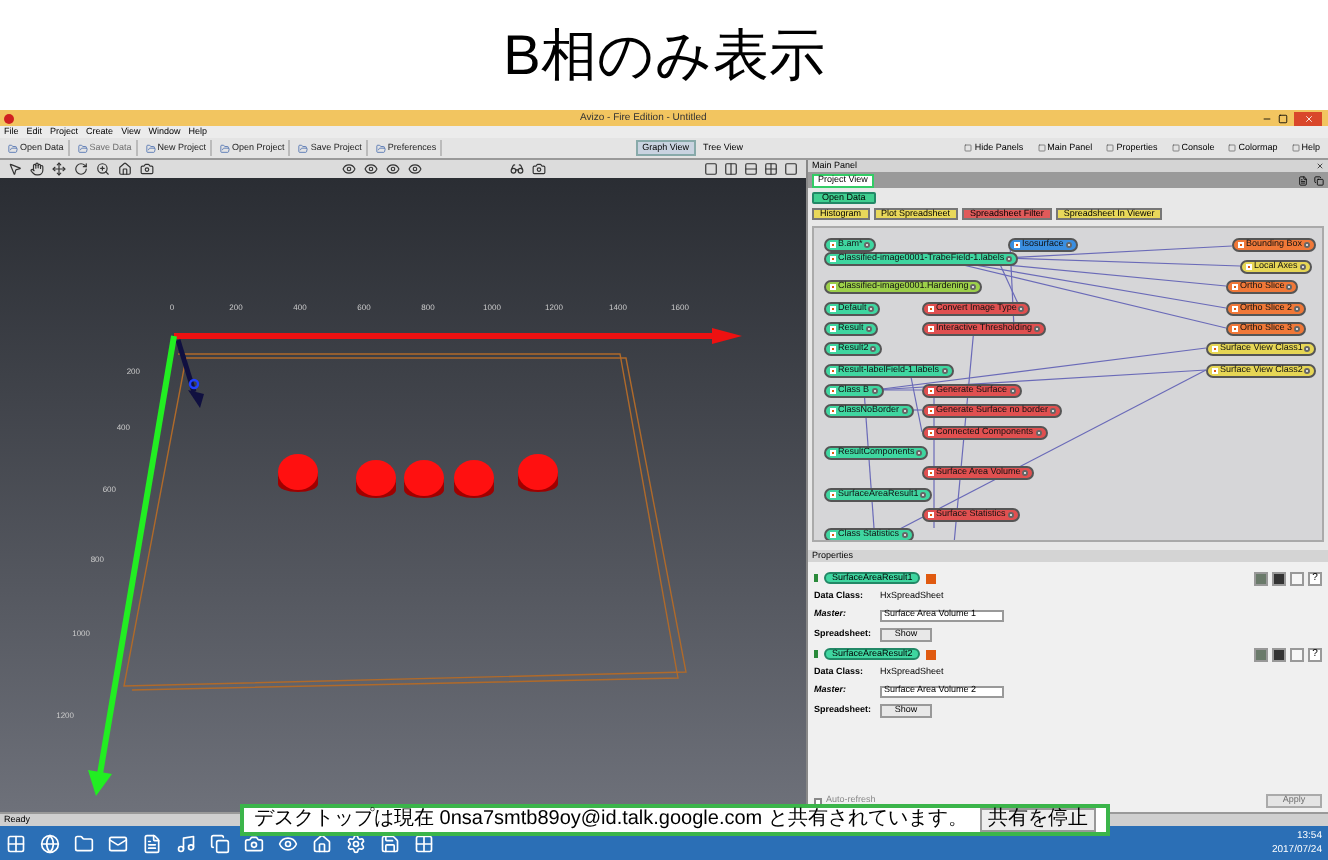 The height and width of the screenshot is (860, 1328). Describe the element at coordinates (1308, 118) in the screenshot. I see `close-button` at that location.